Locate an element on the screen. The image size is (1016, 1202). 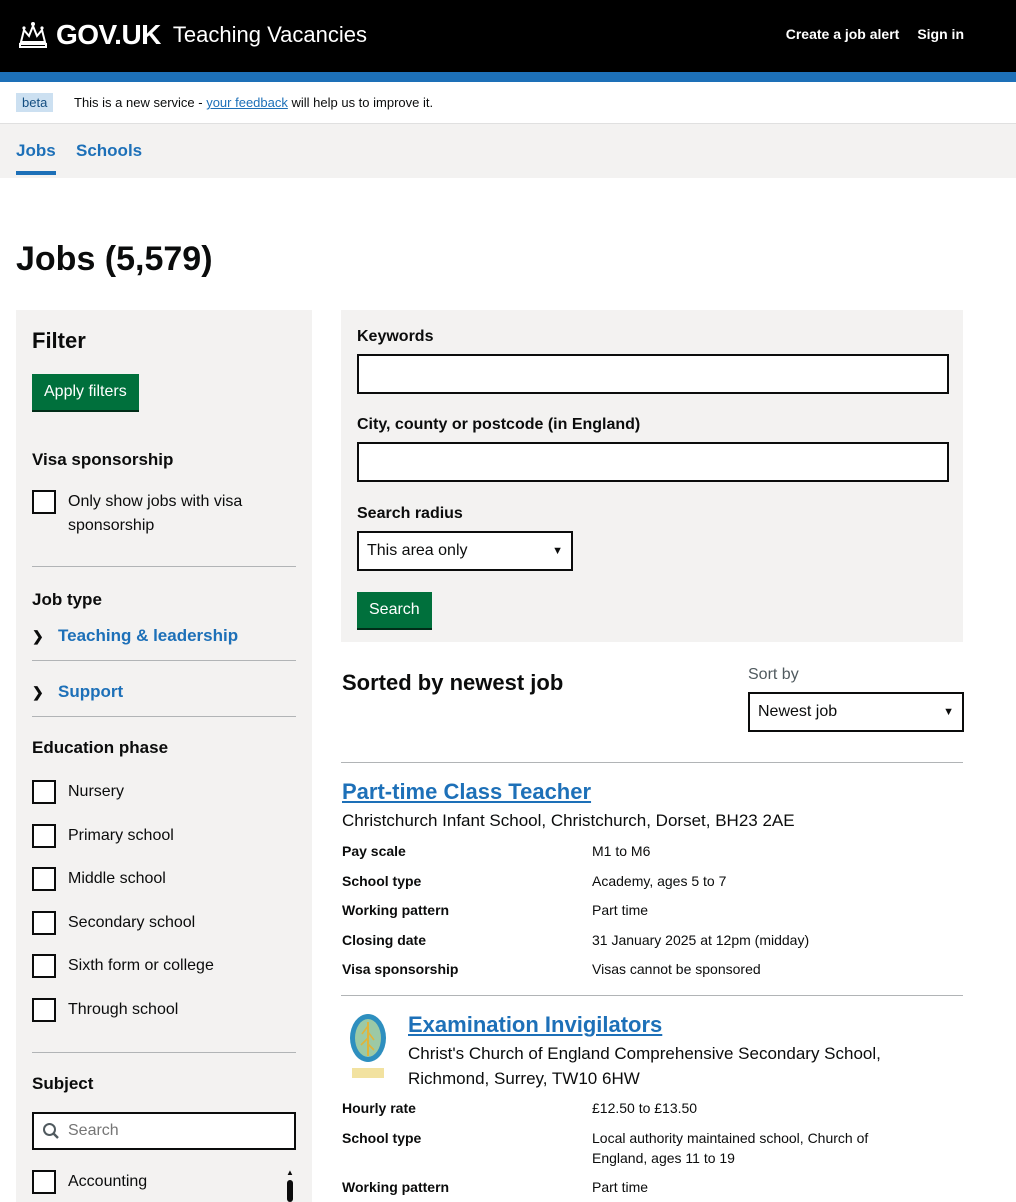
search-button: Search is located at coordinates (394, 610).